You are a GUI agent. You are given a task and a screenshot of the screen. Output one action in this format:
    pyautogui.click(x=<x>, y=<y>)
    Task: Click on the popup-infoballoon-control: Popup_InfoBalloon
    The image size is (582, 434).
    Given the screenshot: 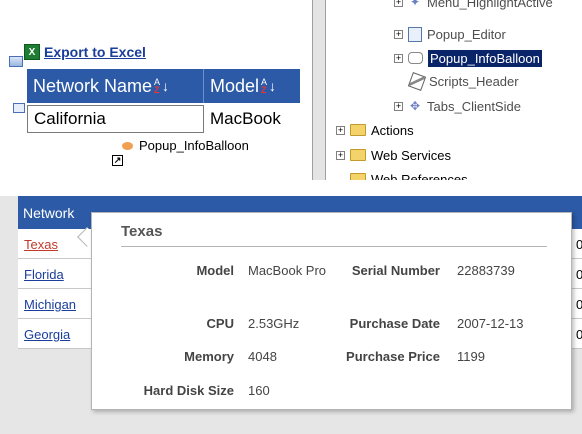 What is the action you would take?
    pyautogui.click(x=184, y=145)
    